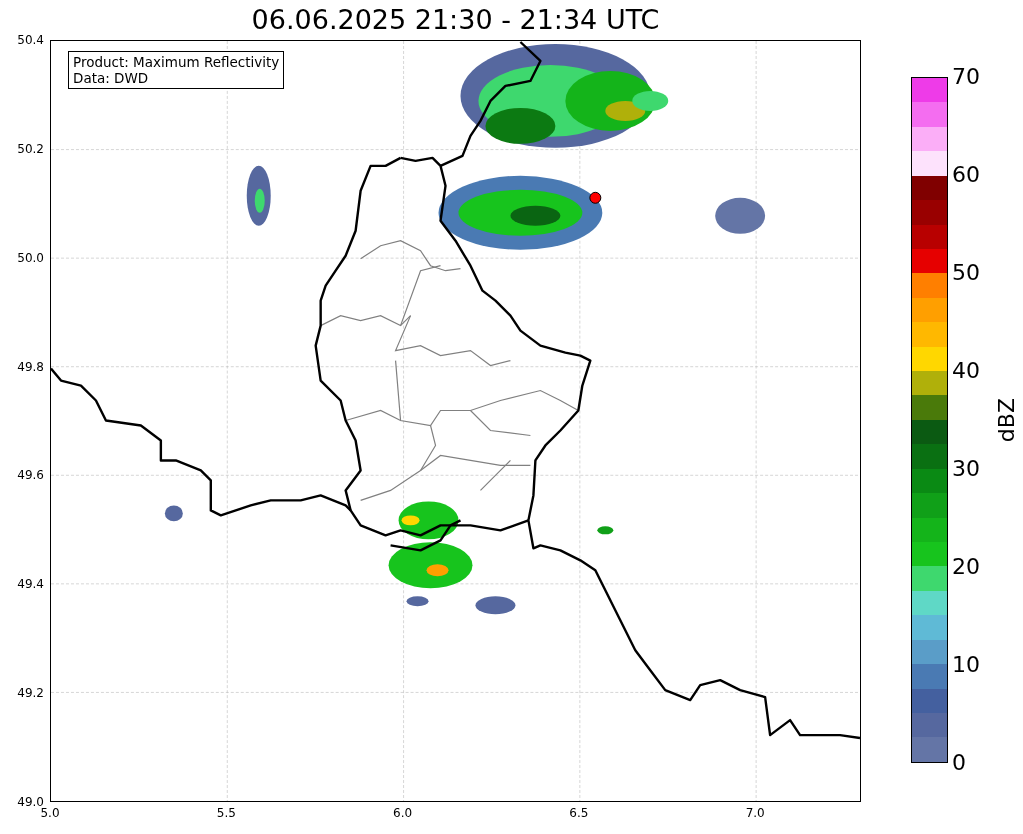  I want to click on scale-tick-label: 0, so click(959, 763).